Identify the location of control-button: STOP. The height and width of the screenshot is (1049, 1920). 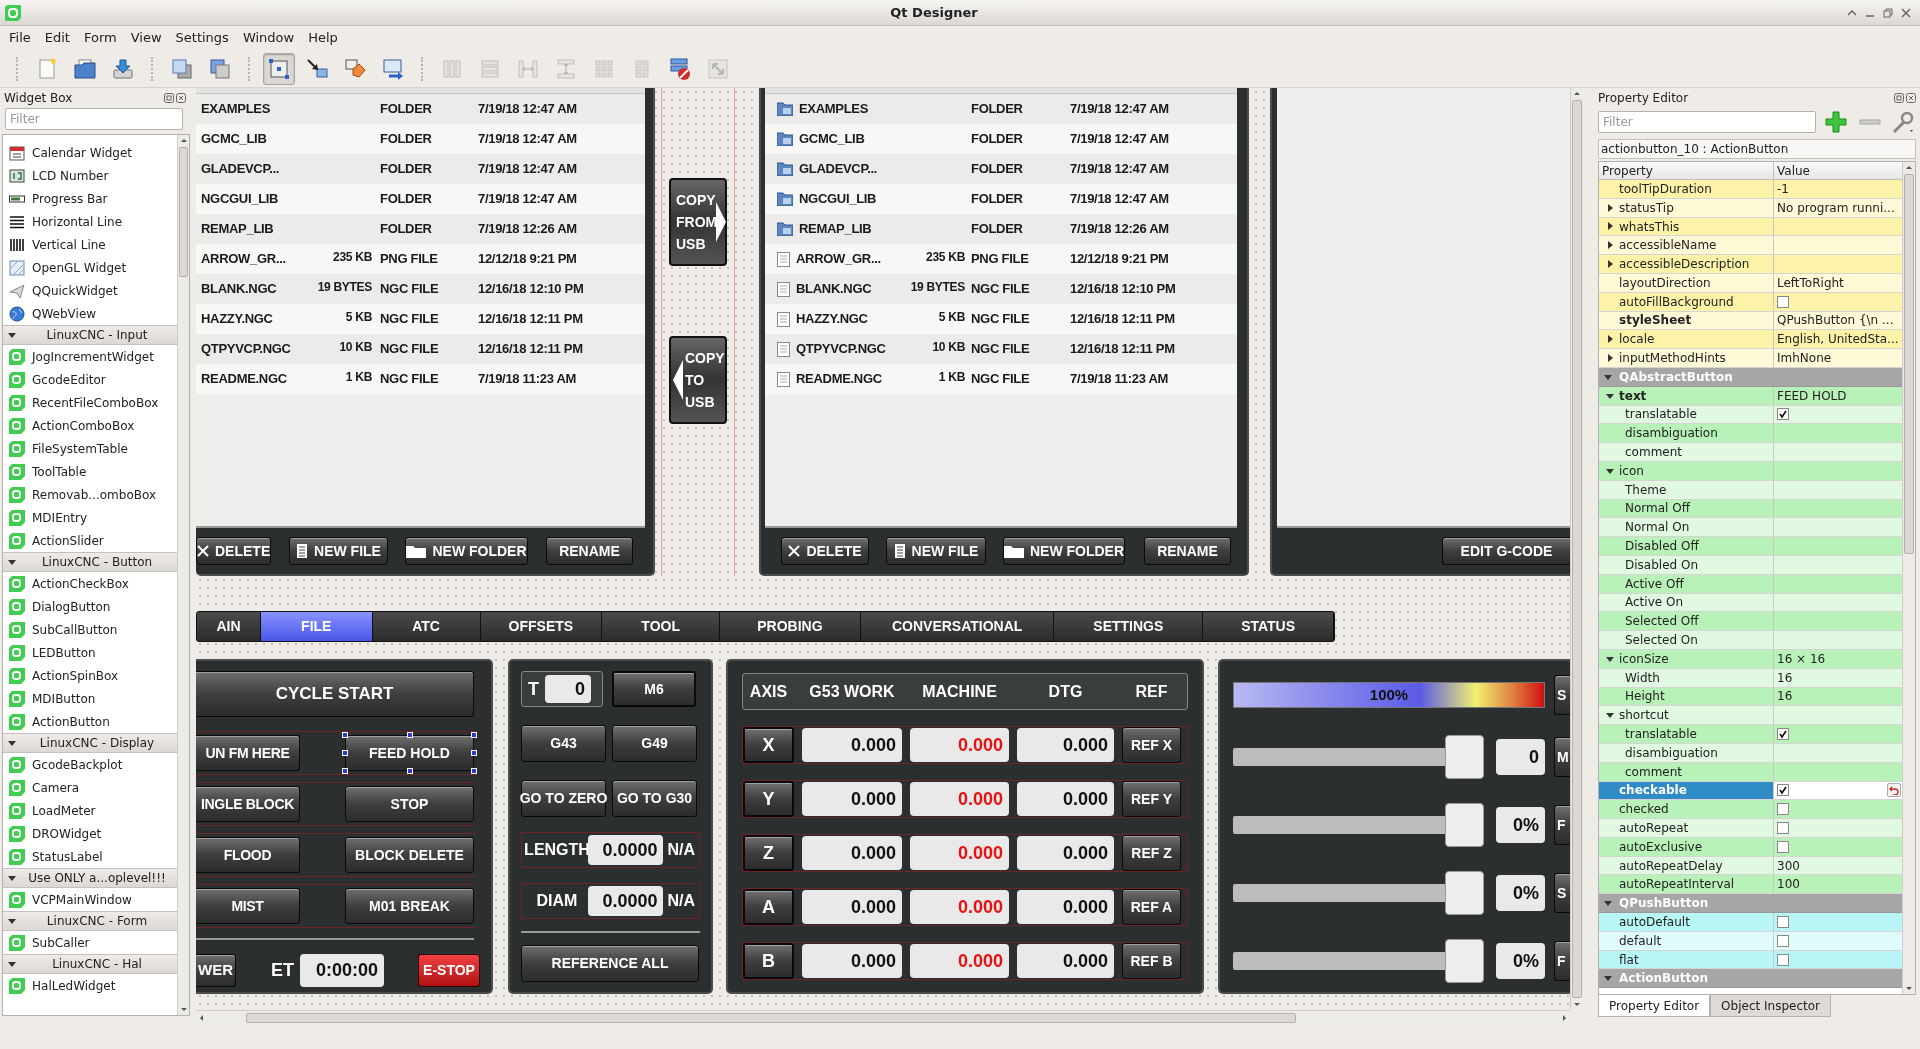
(409, 804).